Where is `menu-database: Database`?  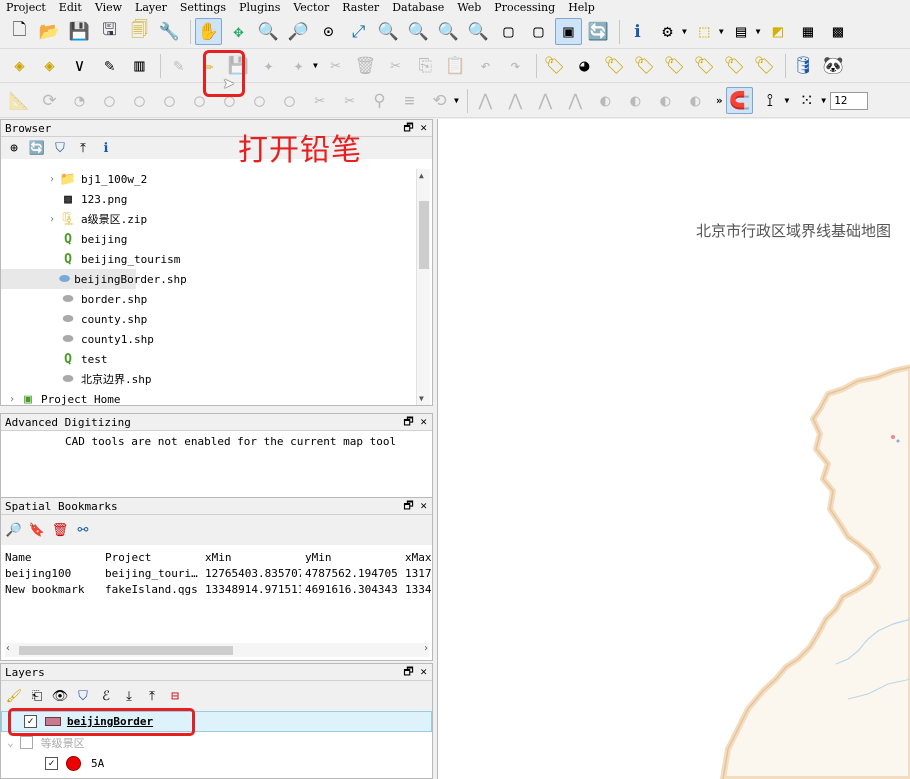 menu-database: Database is located at coordinates (418, 7).